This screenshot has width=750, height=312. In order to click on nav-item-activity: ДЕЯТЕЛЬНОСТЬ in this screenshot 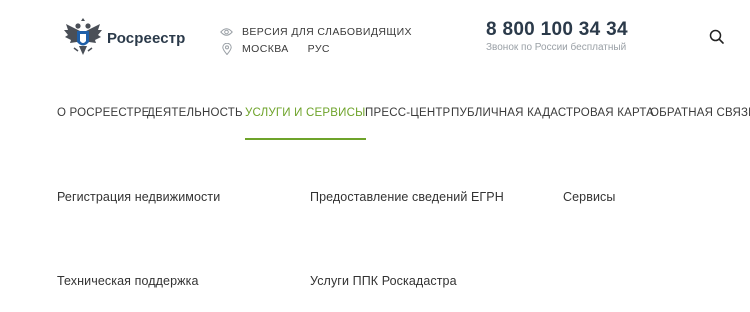, I will do `click(195, 123)`.